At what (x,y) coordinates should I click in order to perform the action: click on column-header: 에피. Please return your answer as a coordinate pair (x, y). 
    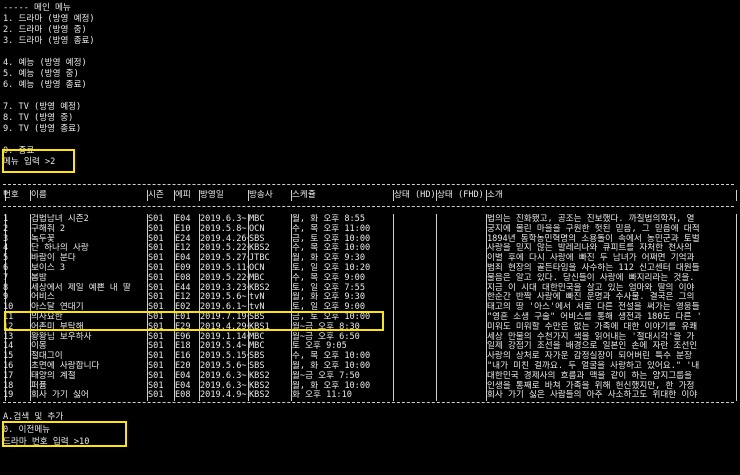
    Looking at the image, I should click on (183, 195).